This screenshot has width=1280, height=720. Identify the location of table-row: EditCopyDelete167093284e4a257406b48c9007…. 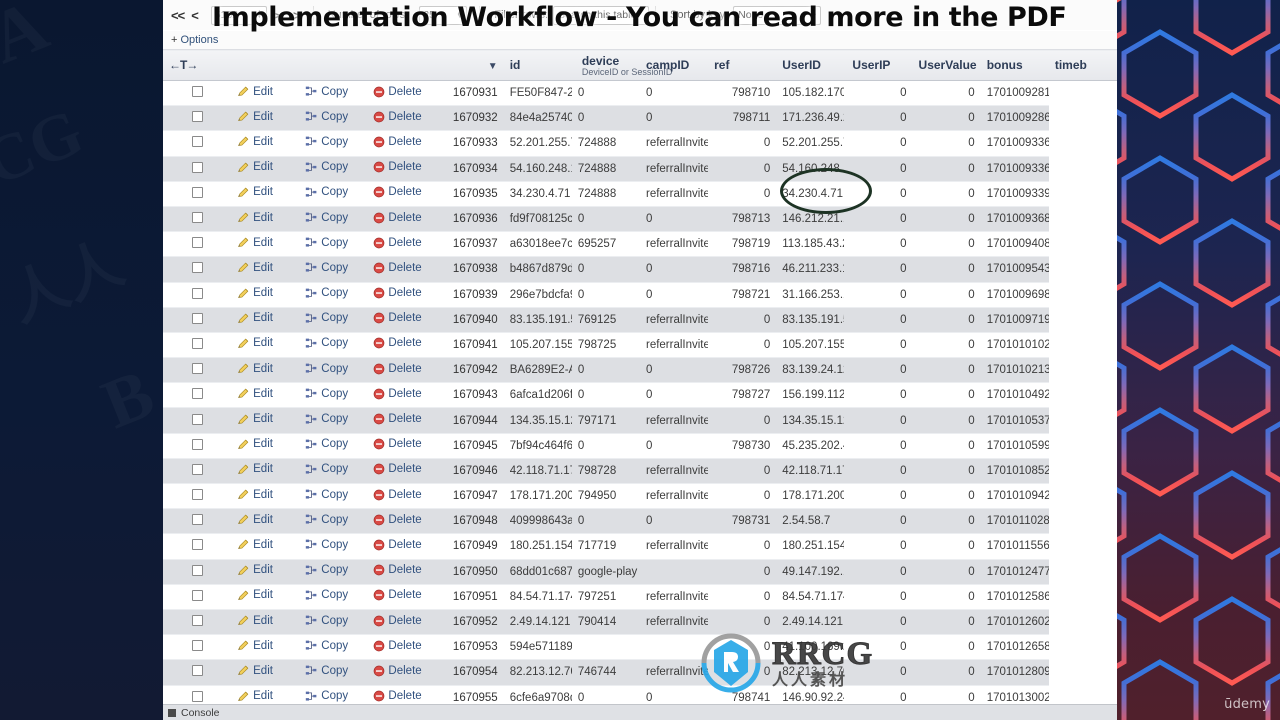
(640, 118).